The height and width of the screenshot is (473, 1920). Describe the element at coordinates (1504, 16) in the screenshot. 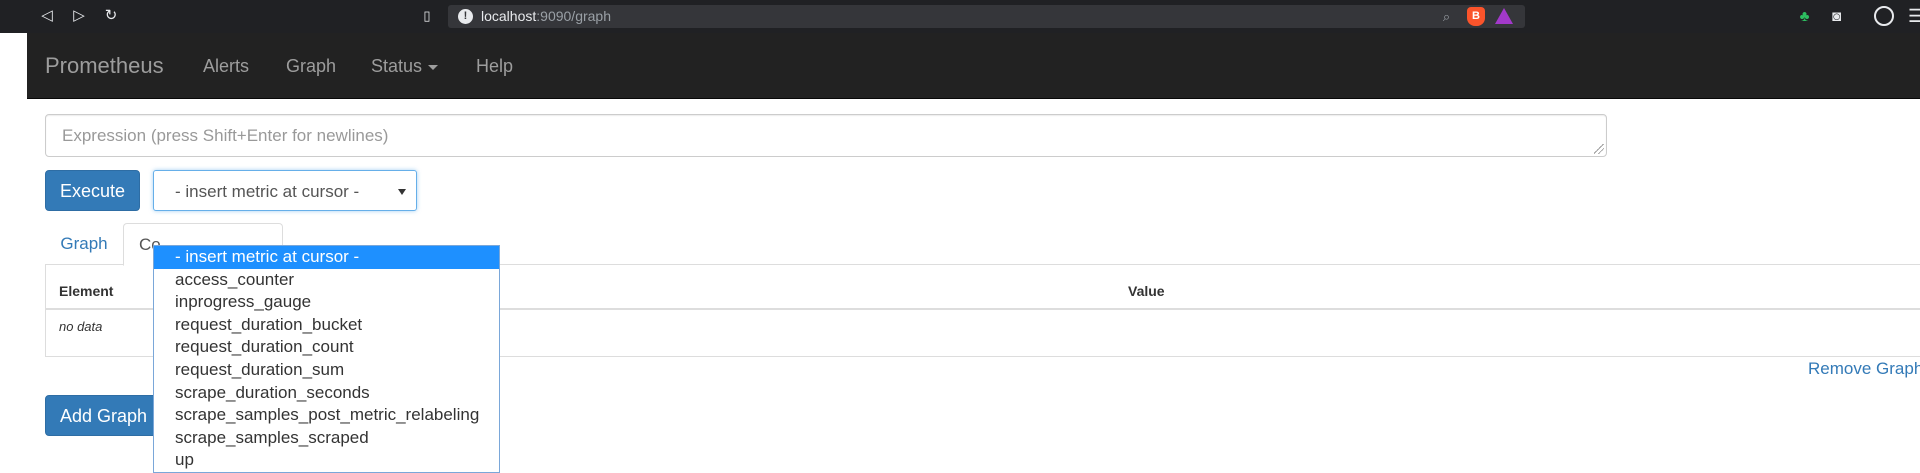

I see `brave-rewards-icon` at that location.